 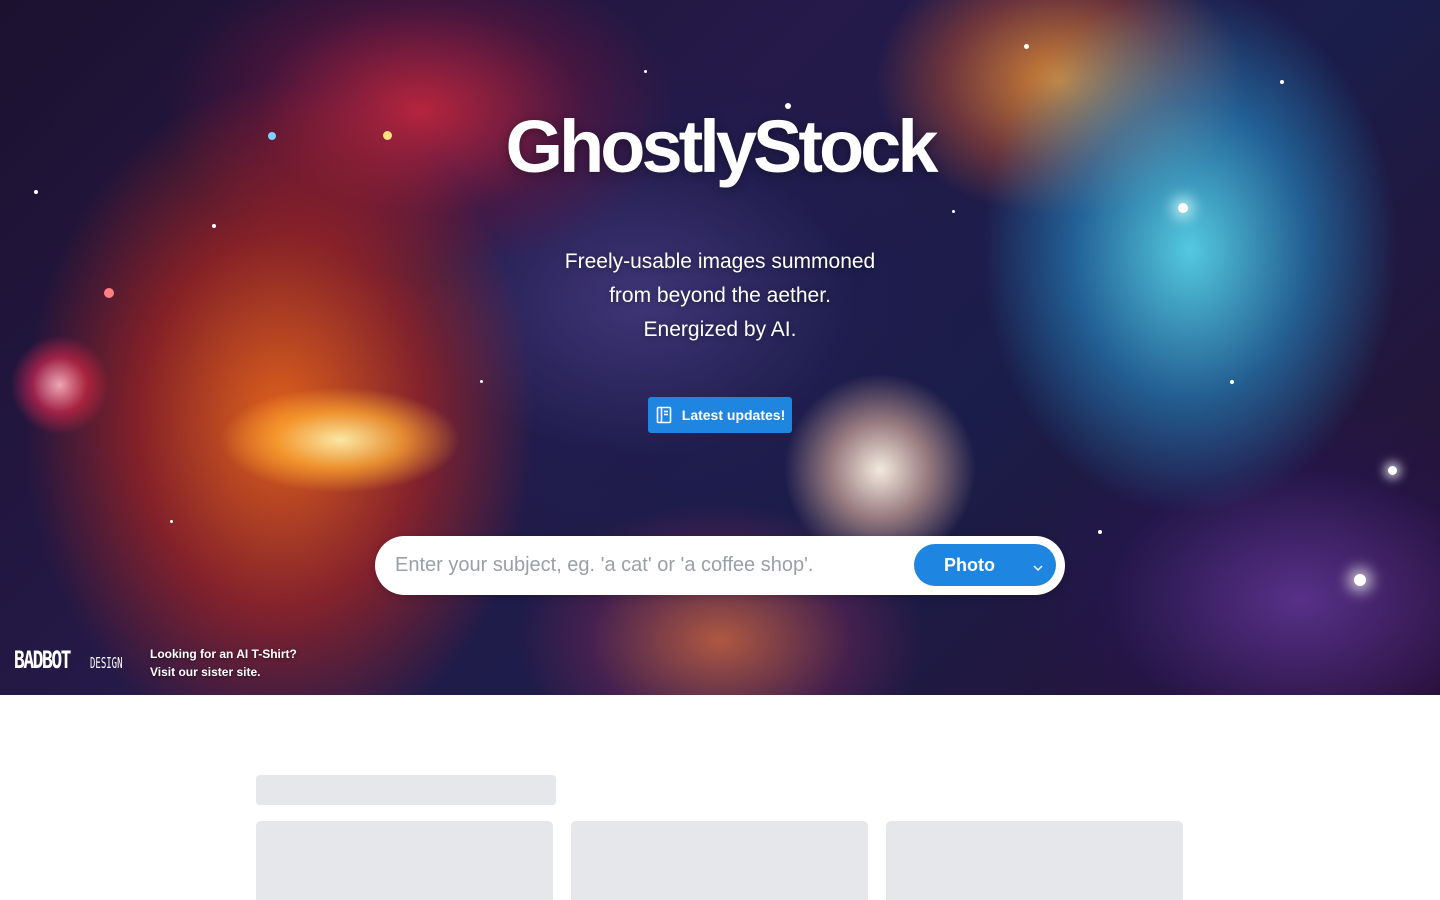 I want to click on search-bar: Photo, so click(x=720, y=565).